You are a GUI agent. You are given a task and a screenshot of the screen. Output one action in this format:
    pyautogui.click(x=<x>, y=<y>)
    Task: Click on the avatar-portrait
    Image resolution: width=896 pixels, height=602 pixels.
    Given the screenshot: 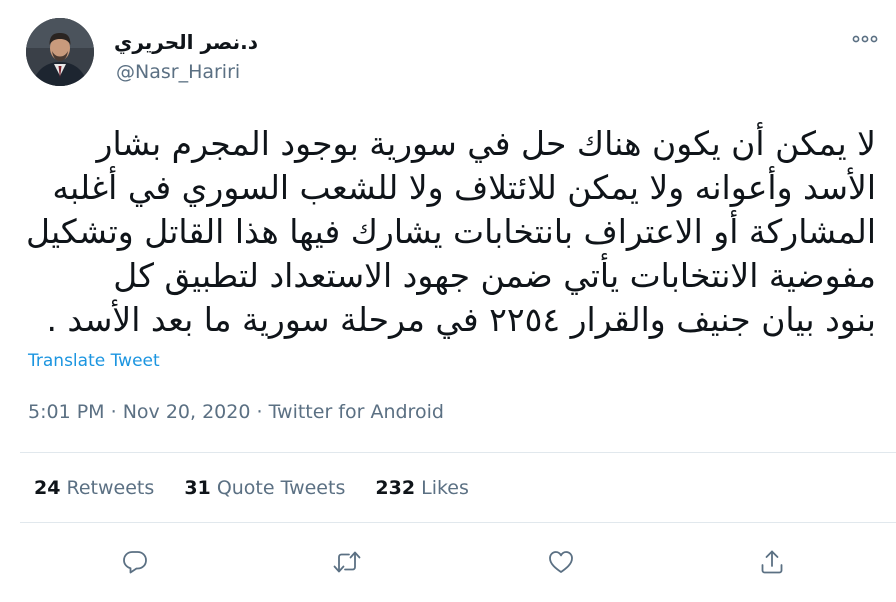 What is the action you would take?
    pyautogui.click(x=60, y=52)
    